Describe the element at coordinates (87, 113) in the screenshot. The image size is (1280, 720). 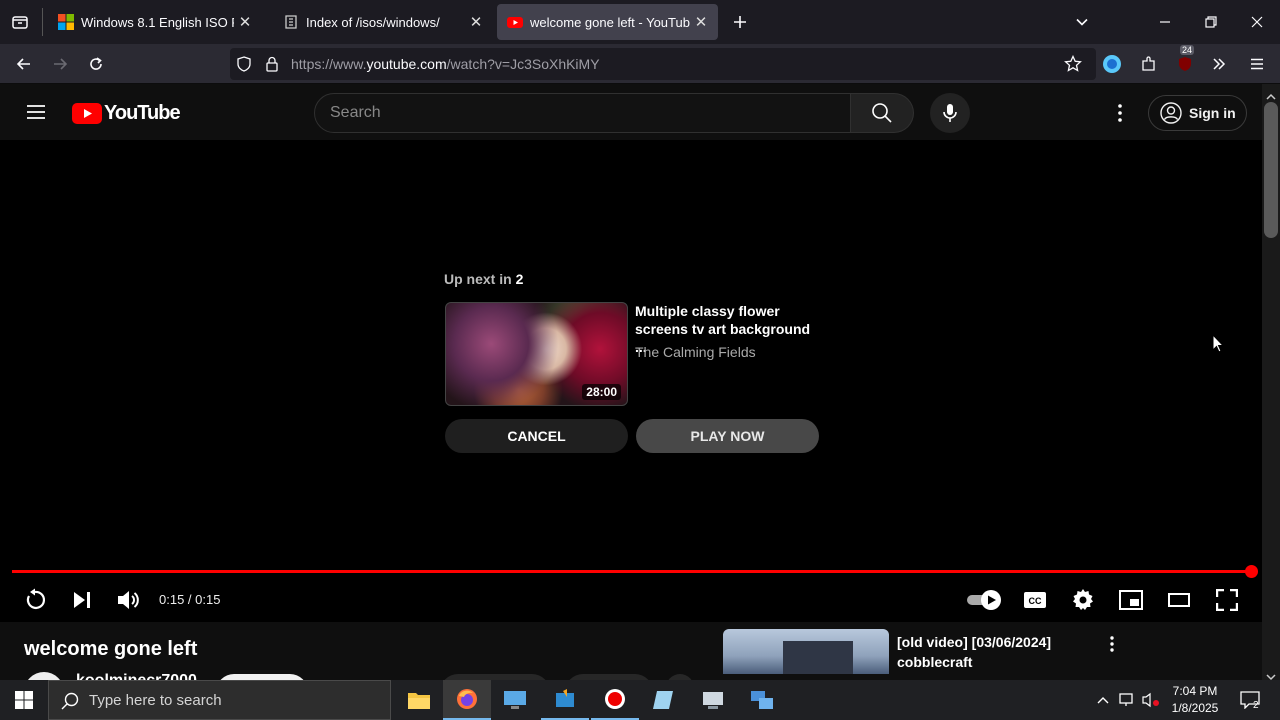
I see `youtube-logo-icon` at that location.